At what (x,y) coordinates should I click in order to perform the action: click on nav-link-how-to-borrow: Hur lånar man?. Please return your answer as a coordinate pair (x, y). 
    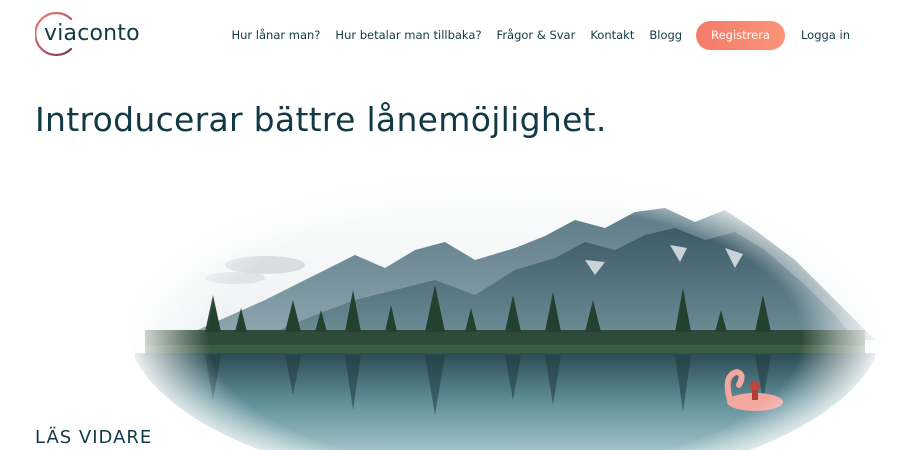
    Looking at the image, I should click on (275, 35).